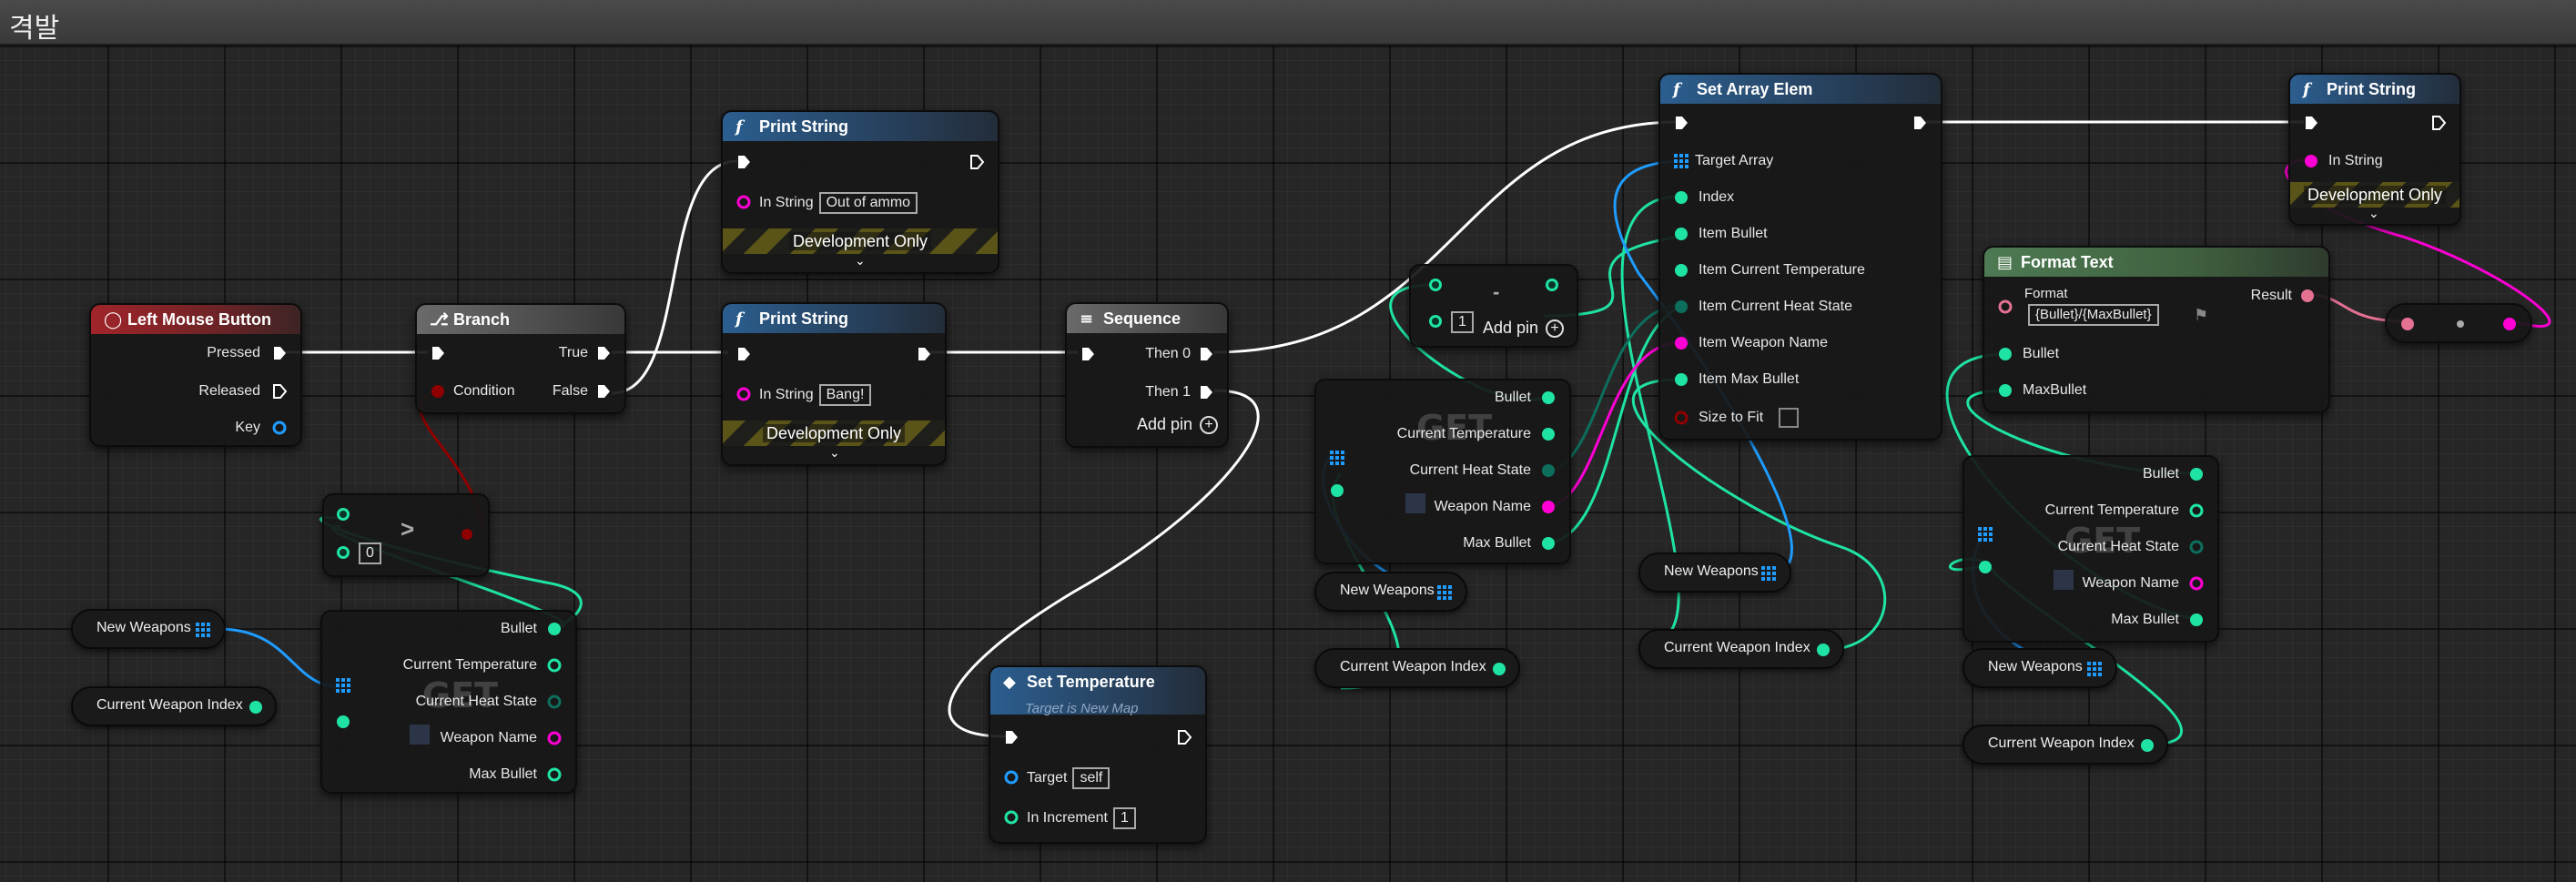 The image size is (2576, 882). Describe the element at coordinates (279, 428) in the screenshot. I see `struct-out-pin` at that location.